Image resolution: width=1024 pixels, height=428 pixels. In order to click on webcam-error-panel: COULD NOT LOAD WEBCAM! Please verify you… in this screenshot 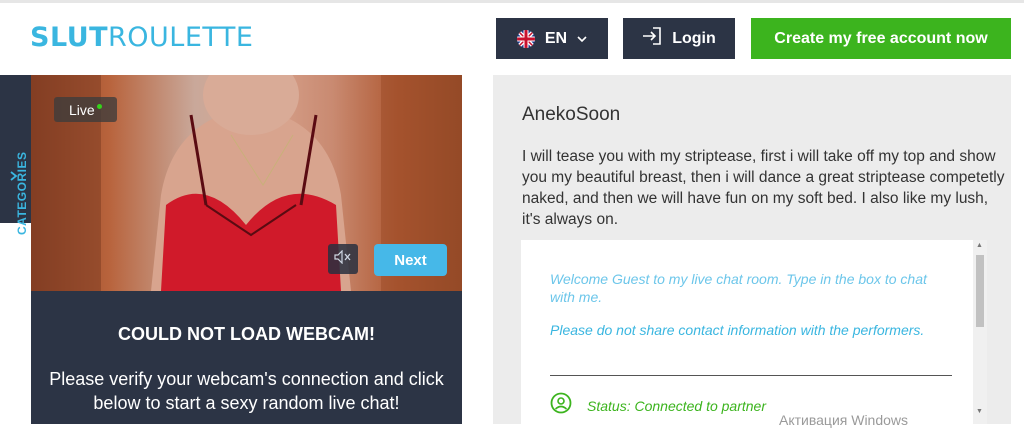, I will do `click(246, 357)`.